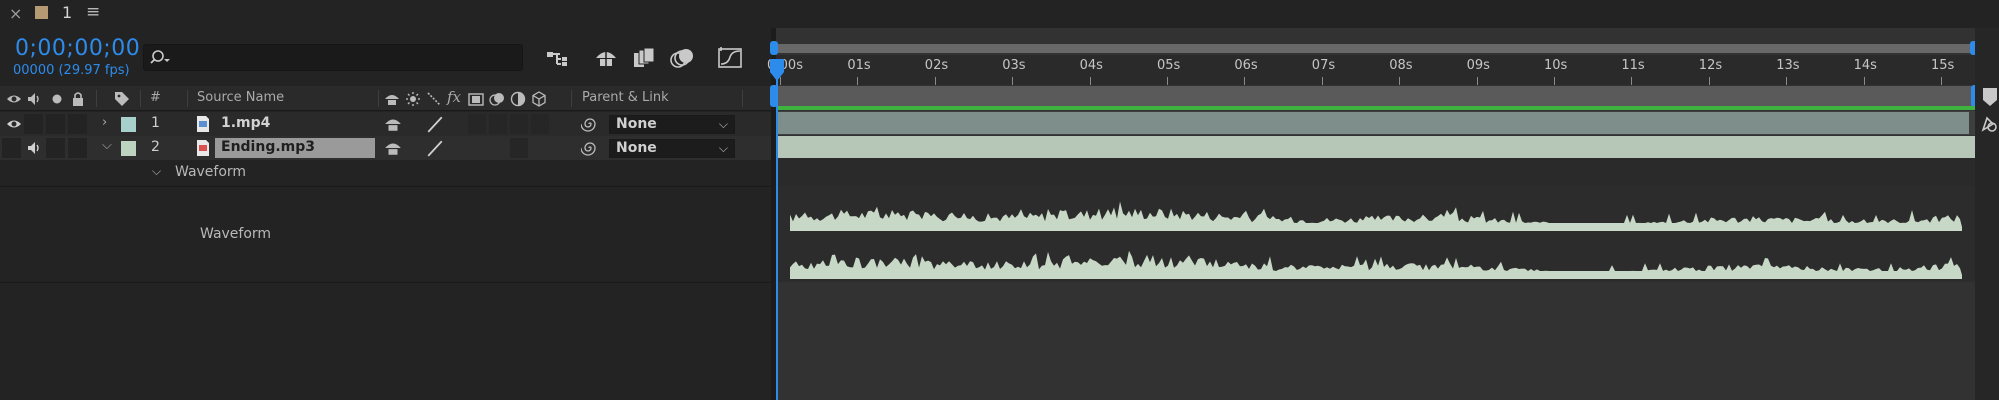 This screenshot has width=1999, height=400. I want to click on comp-marker-bin-icon, so click(1990, 97).